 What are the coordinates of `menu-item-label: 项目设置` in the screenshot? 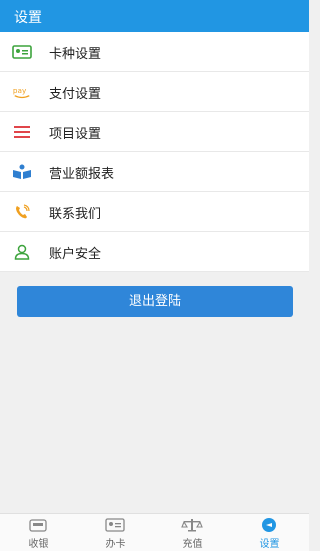 It's located at (75, 134).